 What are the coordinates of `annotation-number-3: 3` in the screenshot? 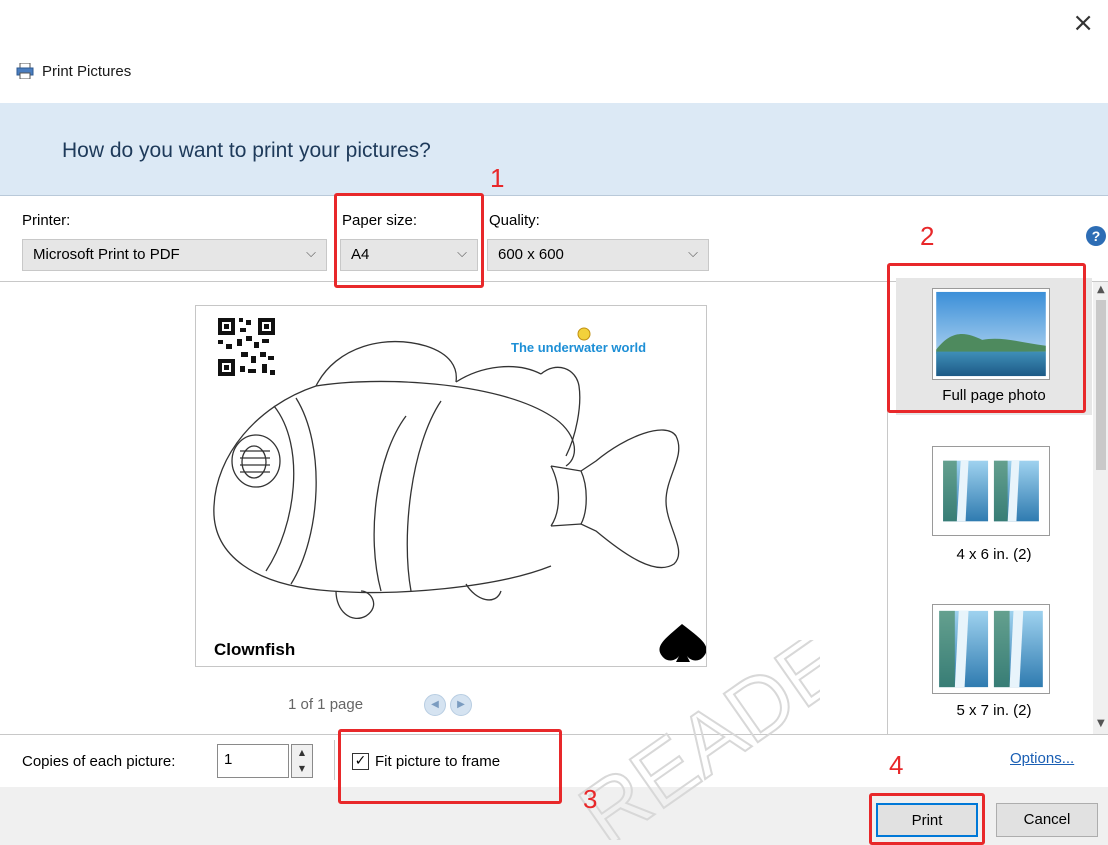 It's located at (590, 799).